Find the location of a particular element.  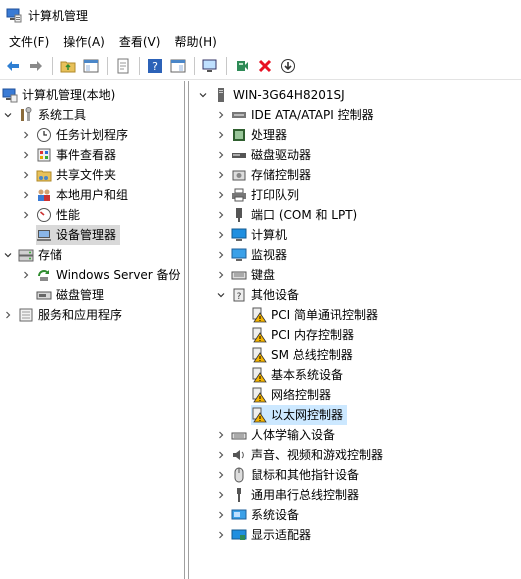

device-category-label: 鼠标和其他指针设备 is located at coordinates (305, 475).